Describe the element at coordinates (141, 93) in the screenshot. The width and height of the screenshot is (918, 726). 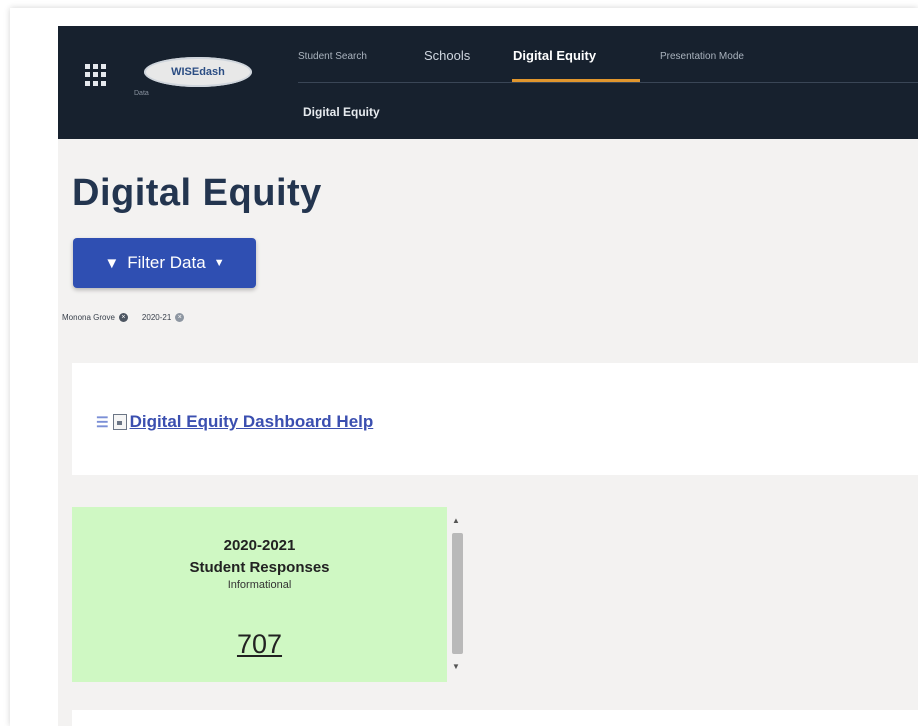
I see `logo-subtitle: Data` at that location.